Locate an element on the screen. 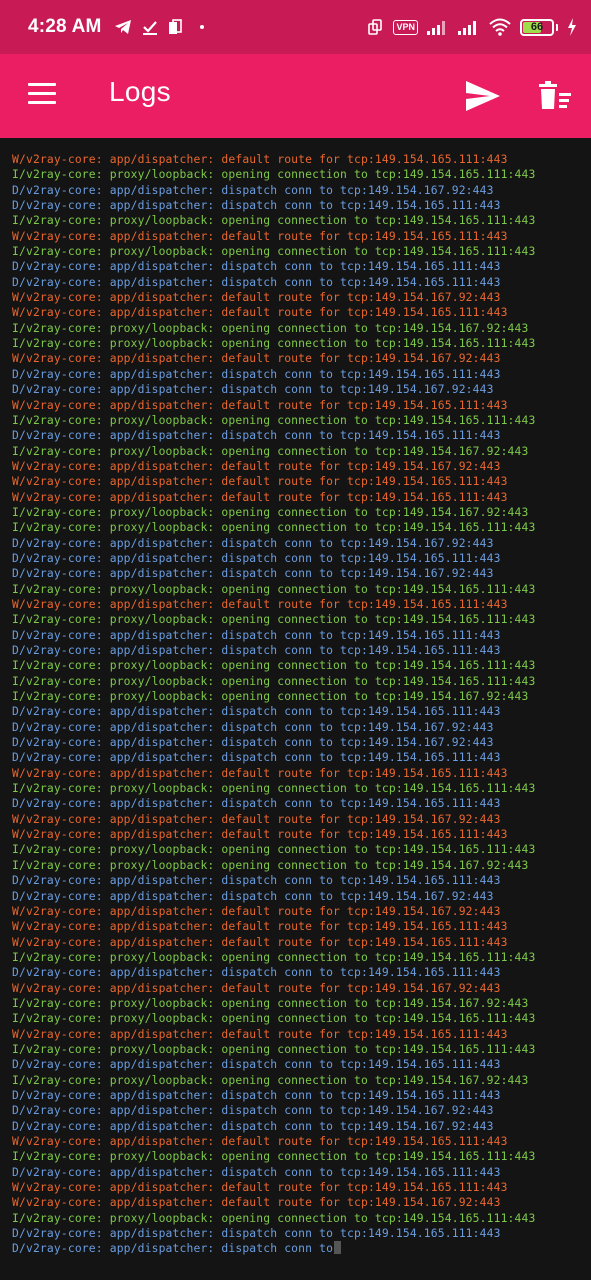 The width and height of the screenshot is (591, 1280). status-bar: 4:28 AM VPN 66 is located at coordinates (295, 27).